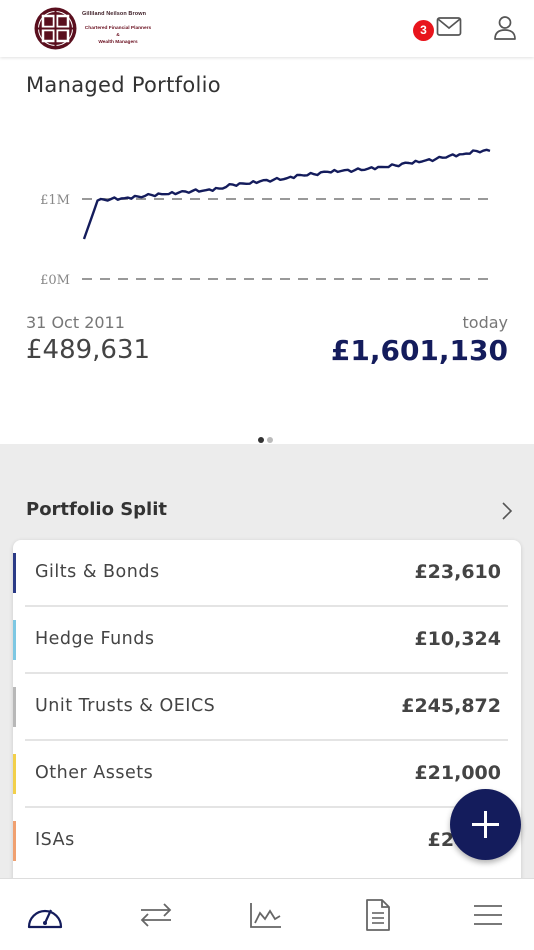 The image size is (534, 950). What do you see at coordinates (114, 14) in the screenshot?
I see `firm-name: Gilliland Neilson Brown` at bounding box center [114, 14].